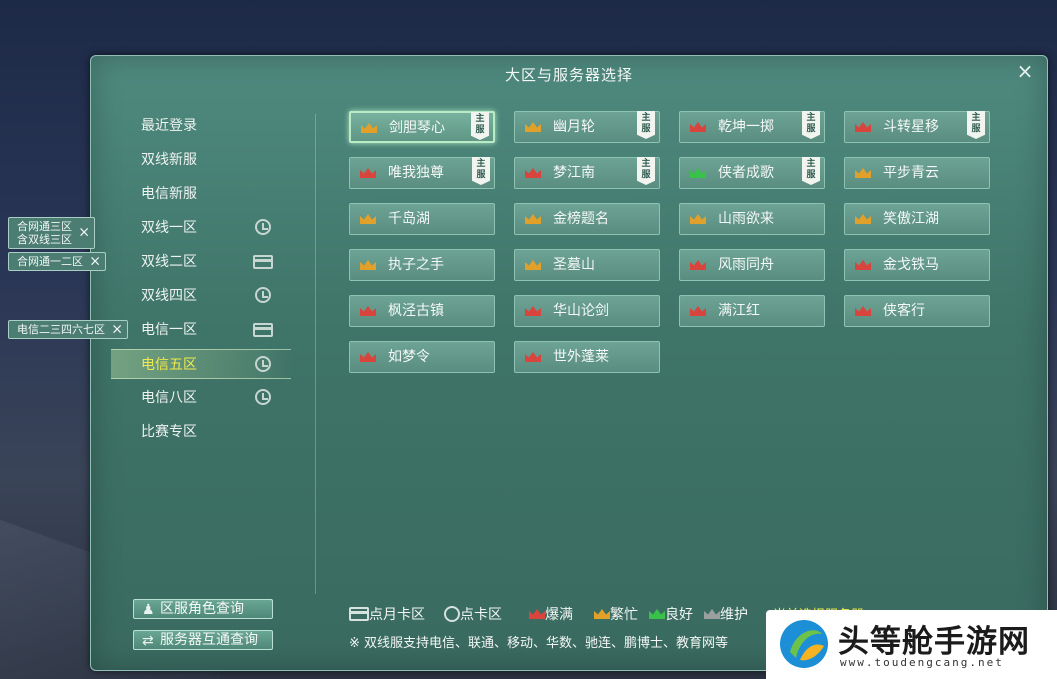 The height and width of the screenshot is (679, 1057). What do you see at coordinates (422, 127) in the screenshot?
I see `server-button: 剑胆琴心 主 服` at bounding box center [422, 127].